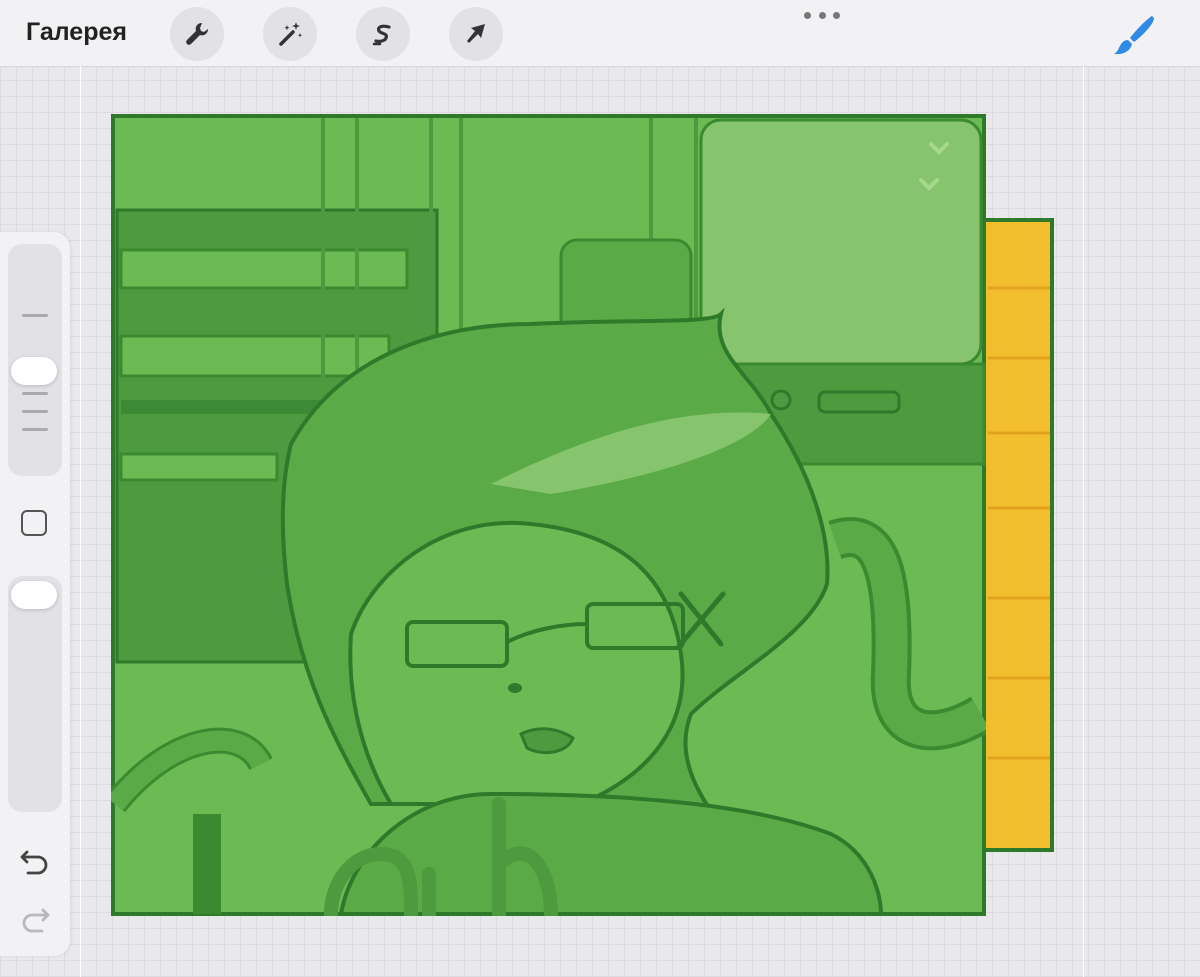 This screenshot has height=977, width=1200. I want to click on wrench-icon, so click(197, 33).